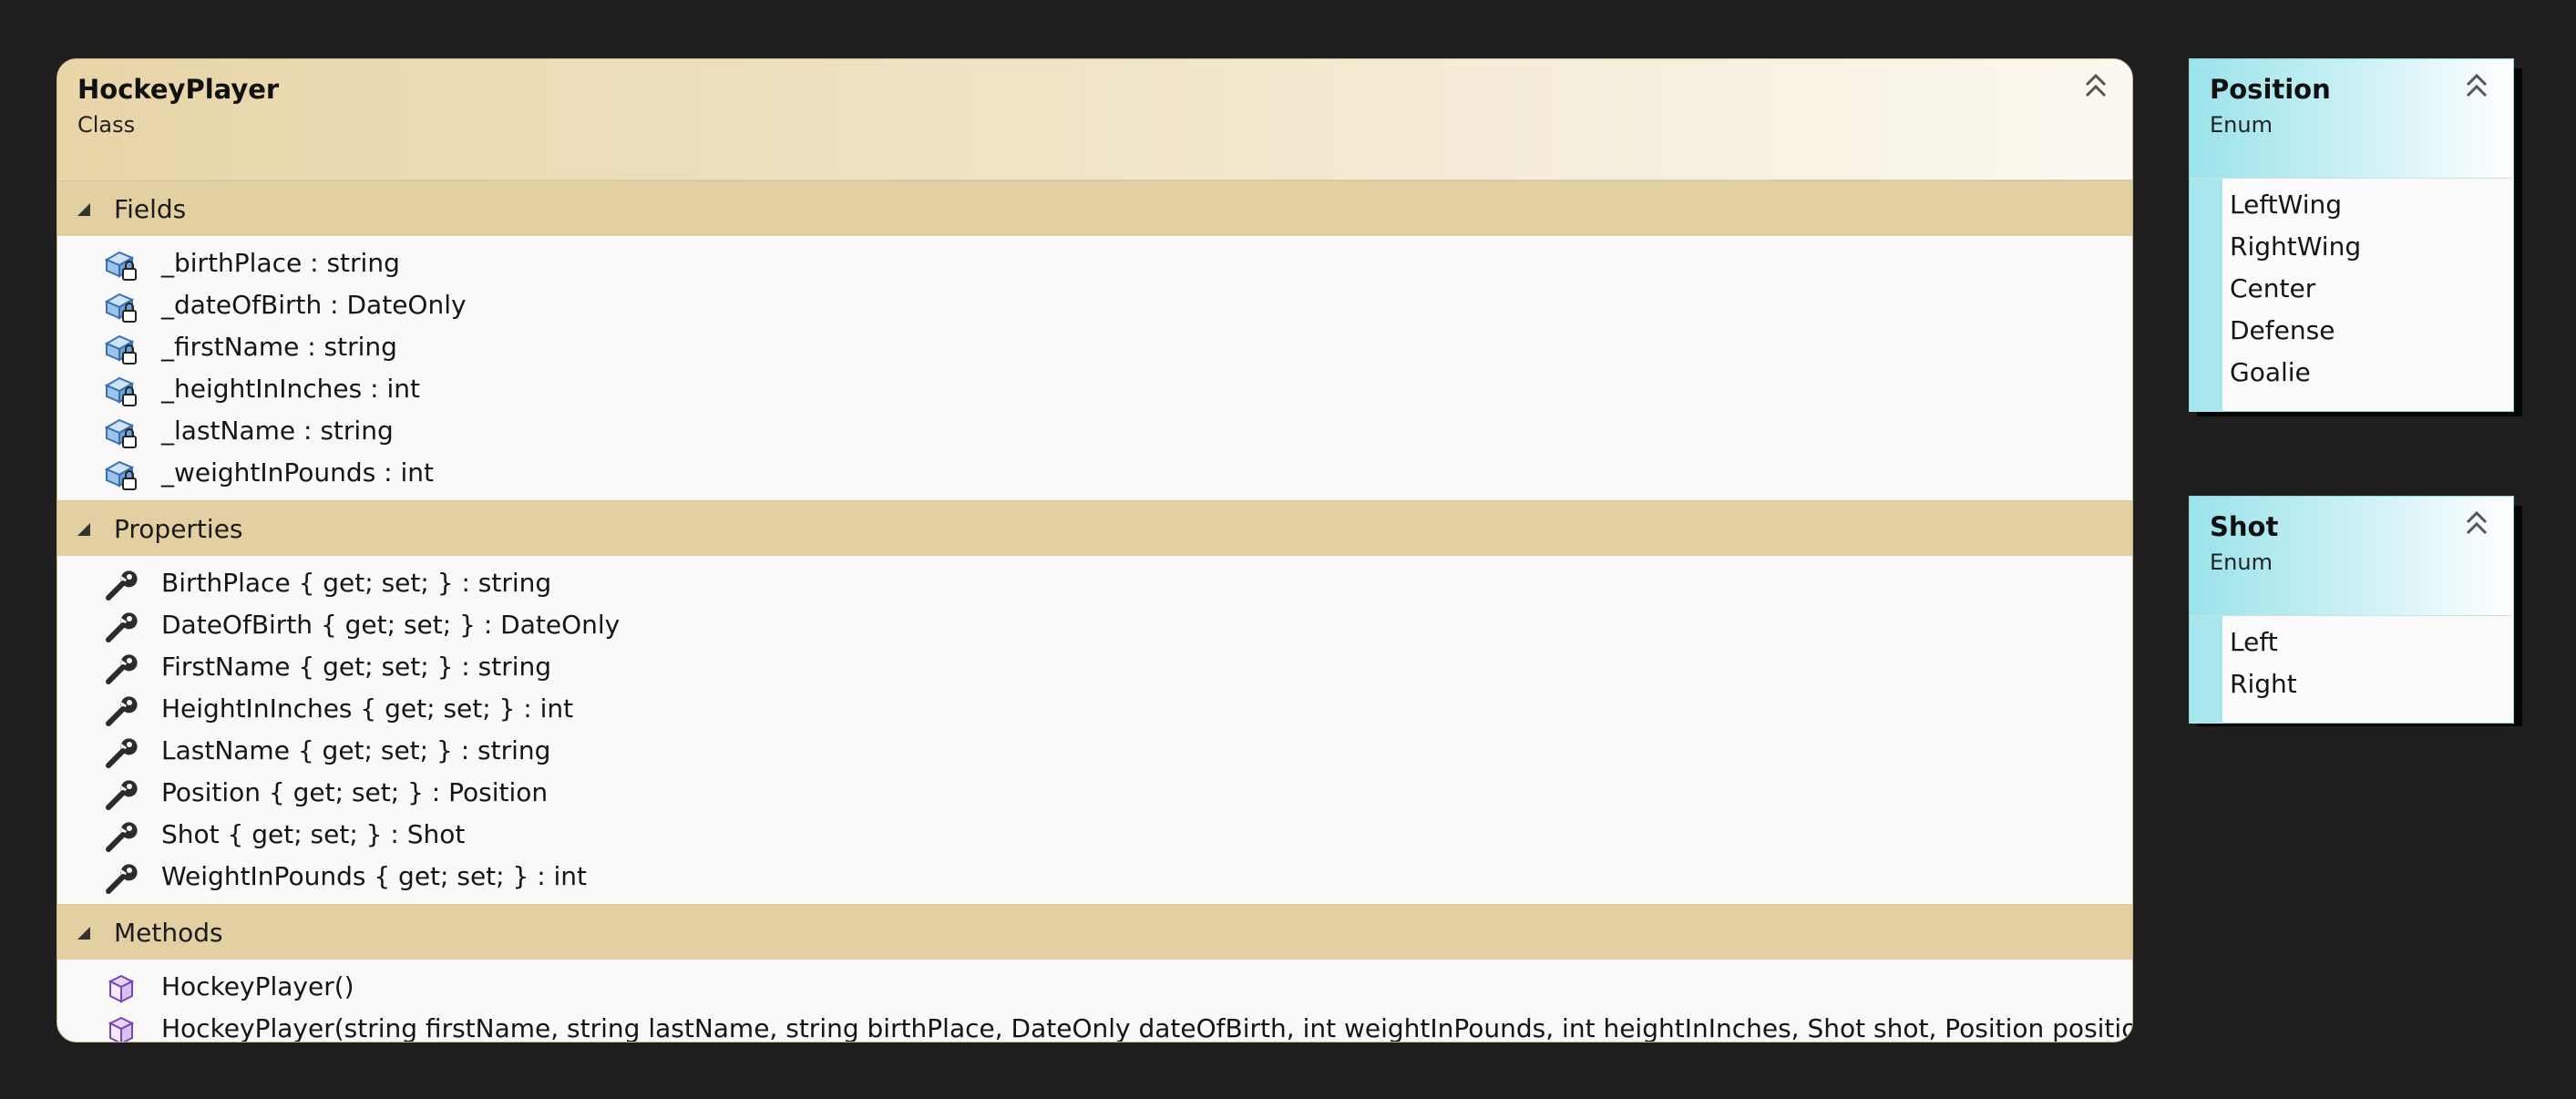 Image resolution: width=2576 pixels, height=1099 pixels. What do you see at coordinates (2352, 684) in the screenshot?
I see `enum-value: Right` at bounding box center [2352, 684].